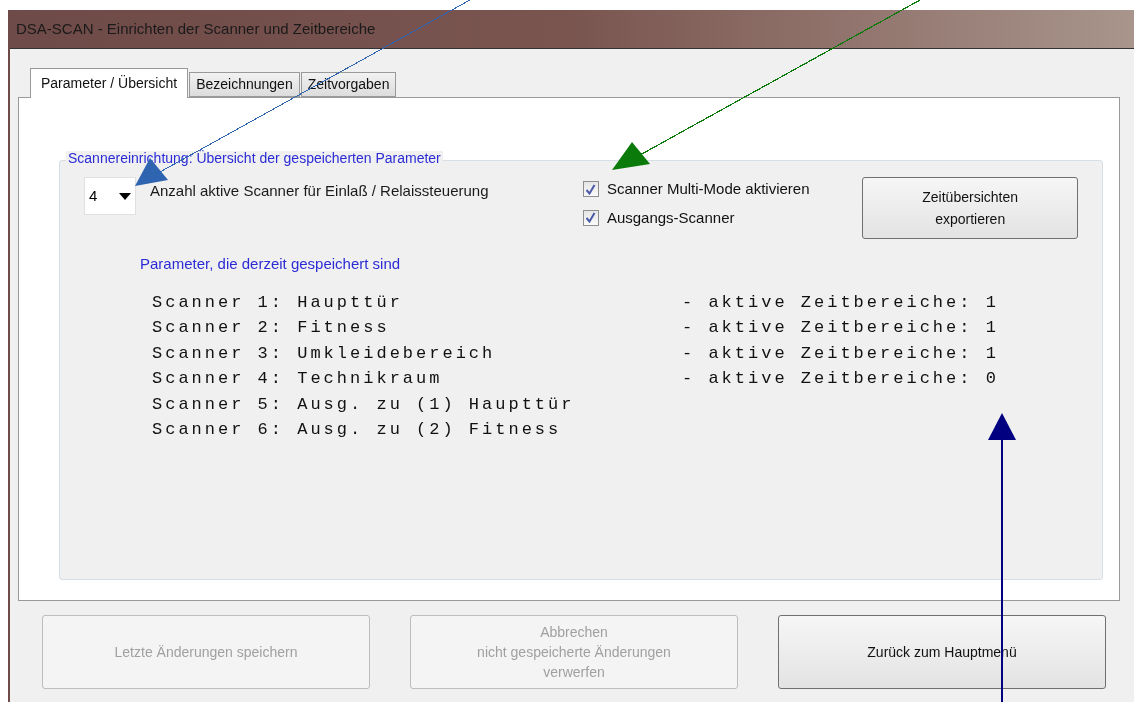  I want to click on scanner-entry: Scanner 3: Umkleidebereich, so click(324, 353).